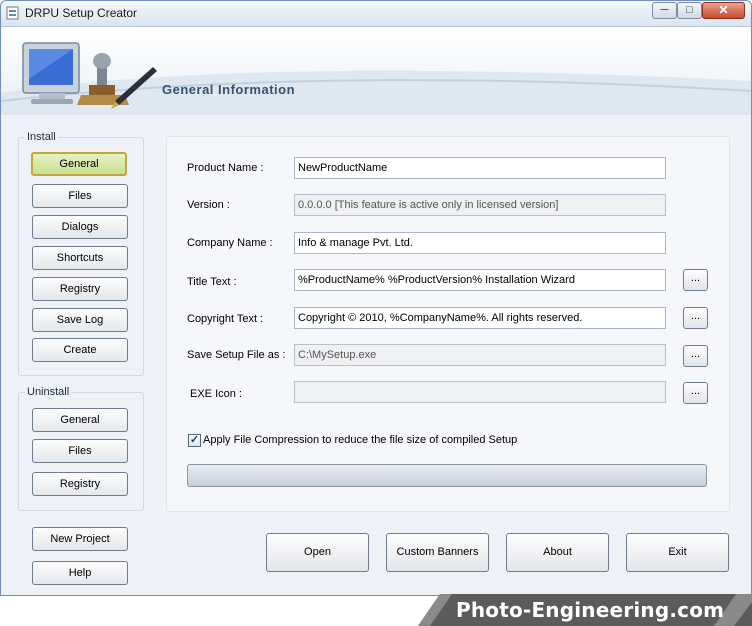 The width and height of the screenshot is (752, 626). What do you see at coordinates (317, 552) in the screenshot?
I see `open-button: Open` at bounding box center [317, 552].